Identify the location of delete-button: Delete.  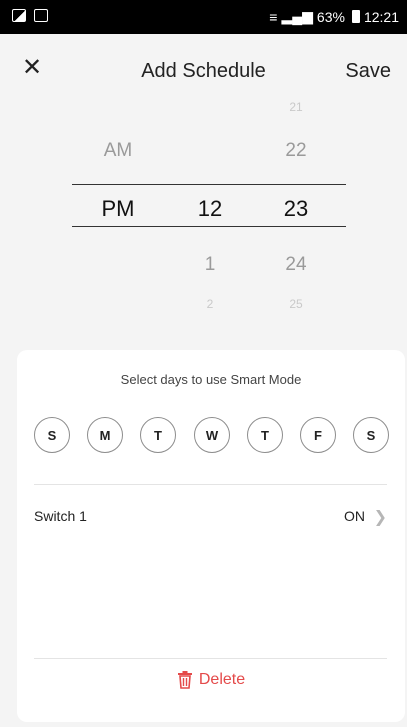
(211, 680).